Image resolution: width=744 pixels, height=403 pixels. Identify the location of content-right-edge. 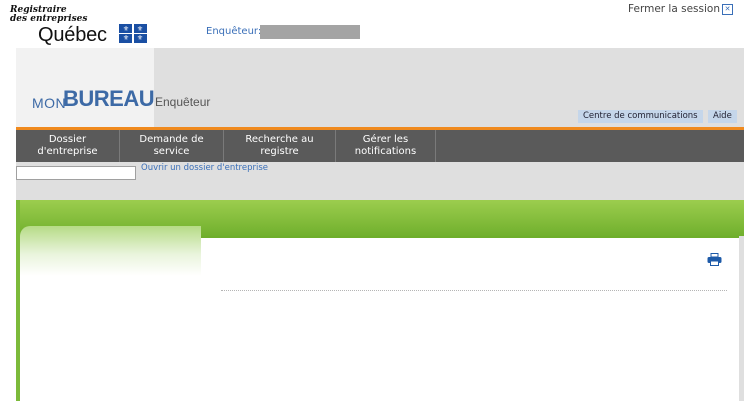
(741, 318).